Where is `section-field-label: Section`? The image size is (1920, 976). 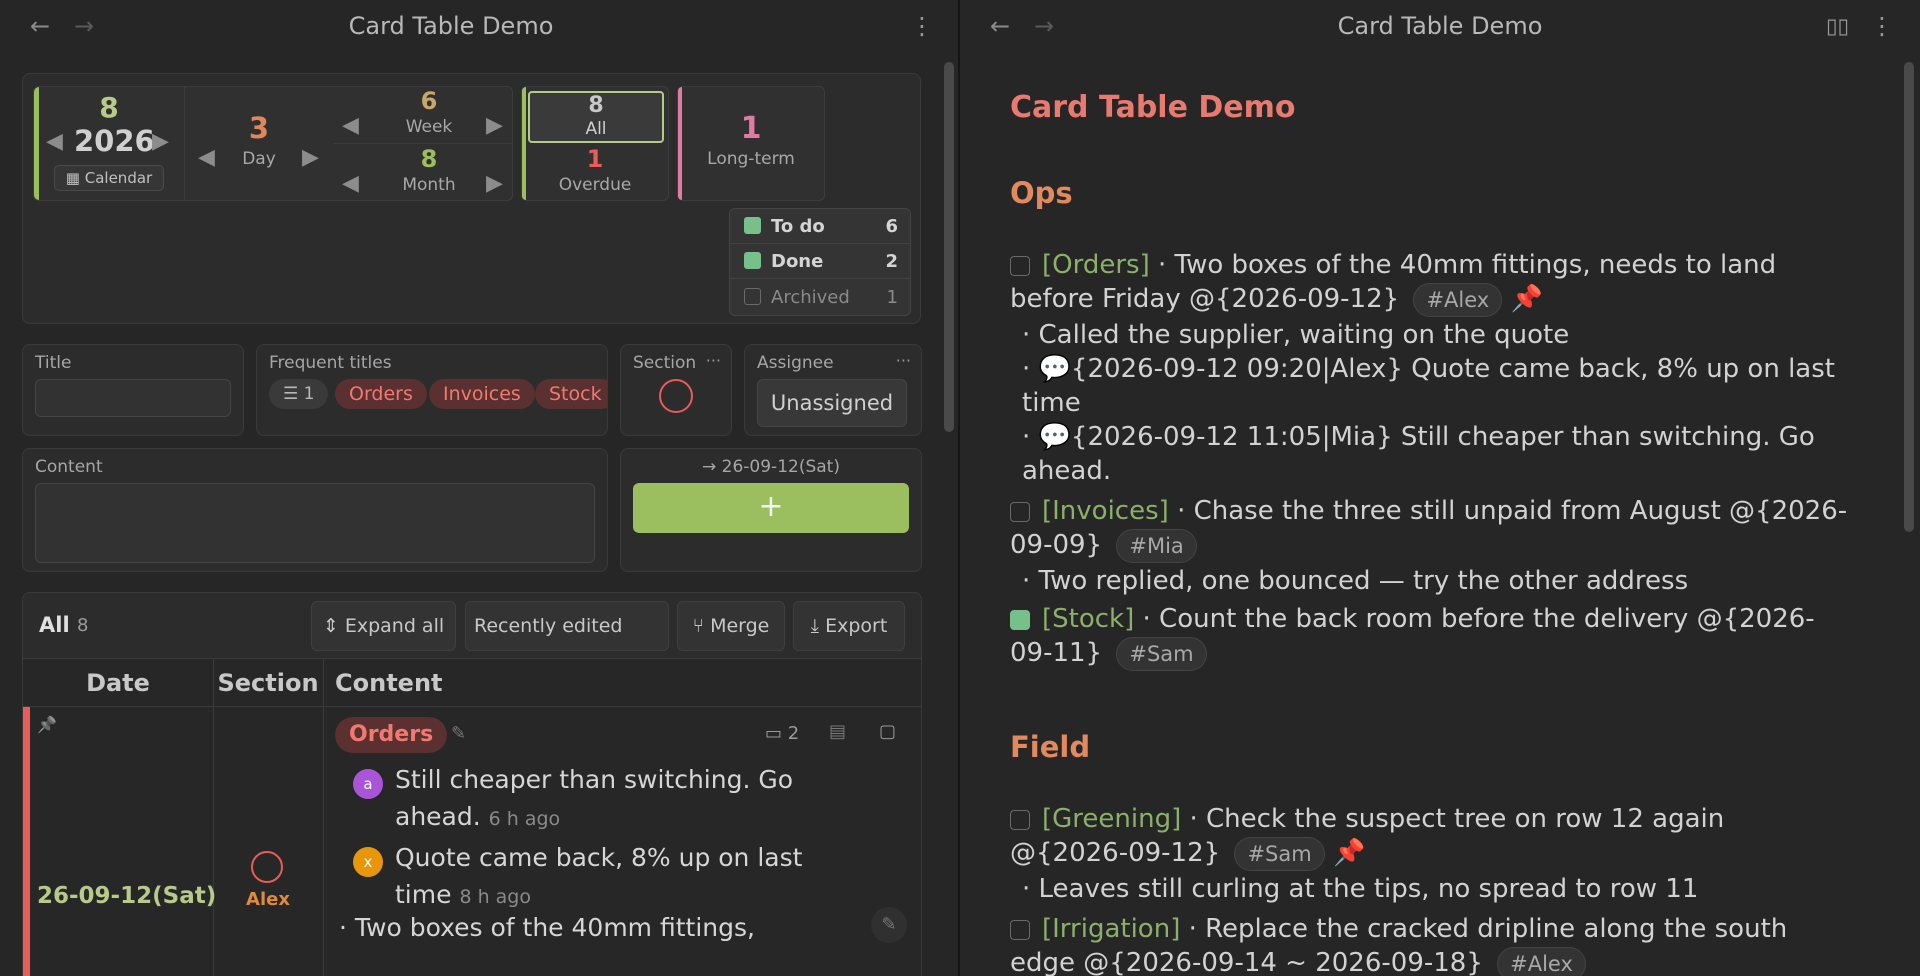
section-field-label: Section is located at coordinates (665, 363).